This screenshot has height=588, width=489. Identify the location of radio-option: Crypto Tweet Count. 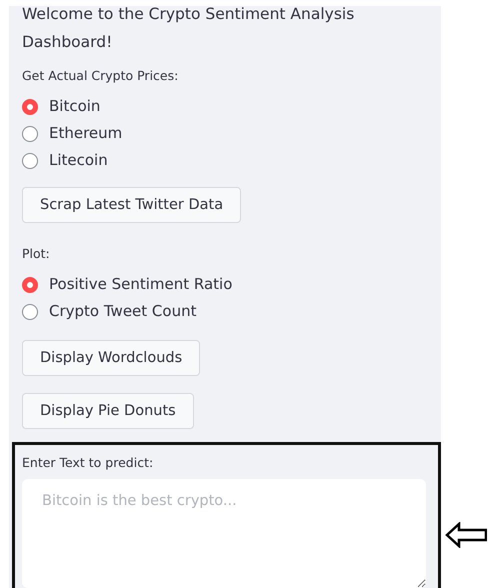
(231, 311).